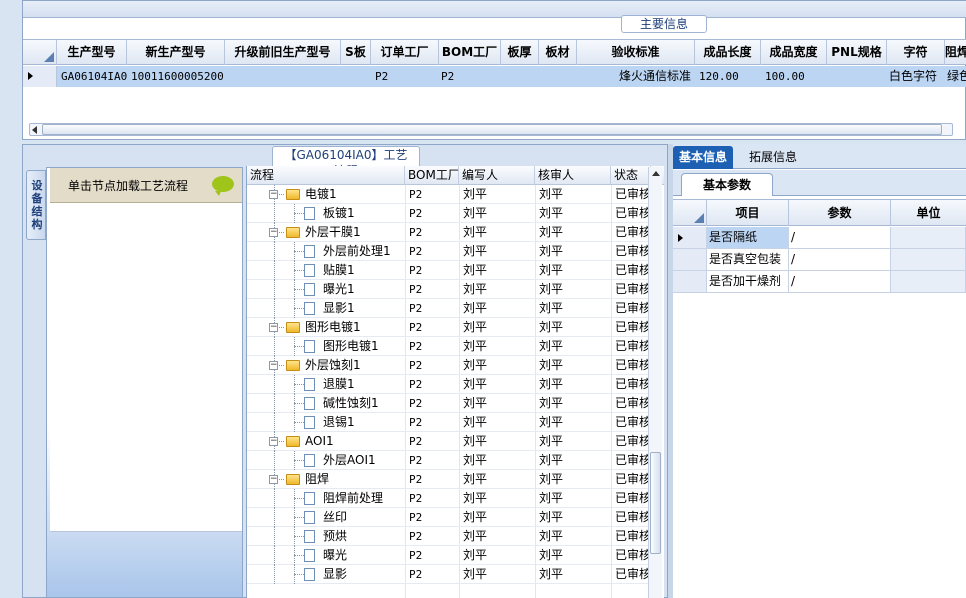  I want to click on equipment-structure-tab: 设备结构, so click(36, 205).